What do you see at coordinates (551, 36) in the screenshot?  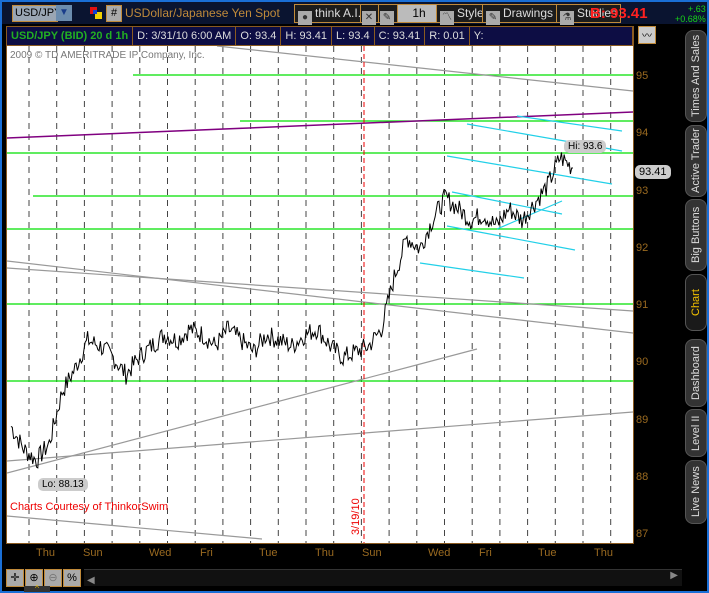 I see `bar-y: Y:` at bounding box center [551, 36].